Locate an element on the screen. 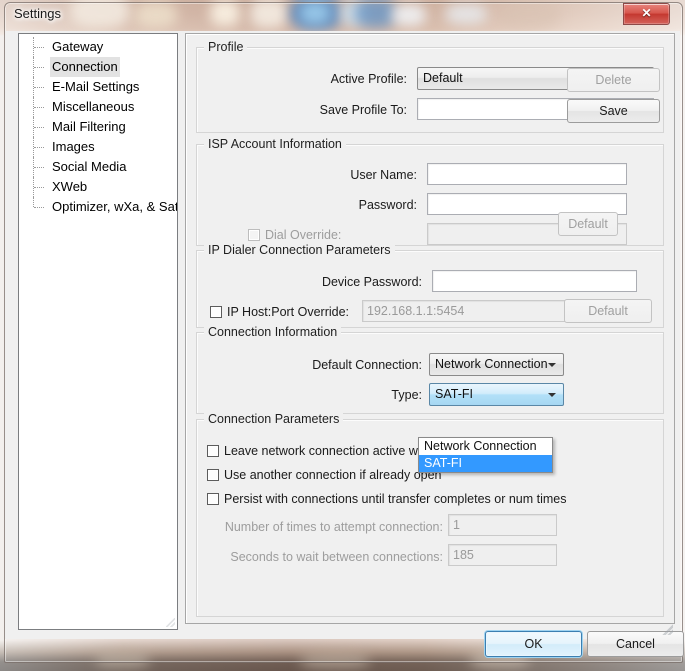 Image resolution: width=685 pixels, height=671 pixels. sidebar-item-connection: Connection is located at coordinates (98, 67).